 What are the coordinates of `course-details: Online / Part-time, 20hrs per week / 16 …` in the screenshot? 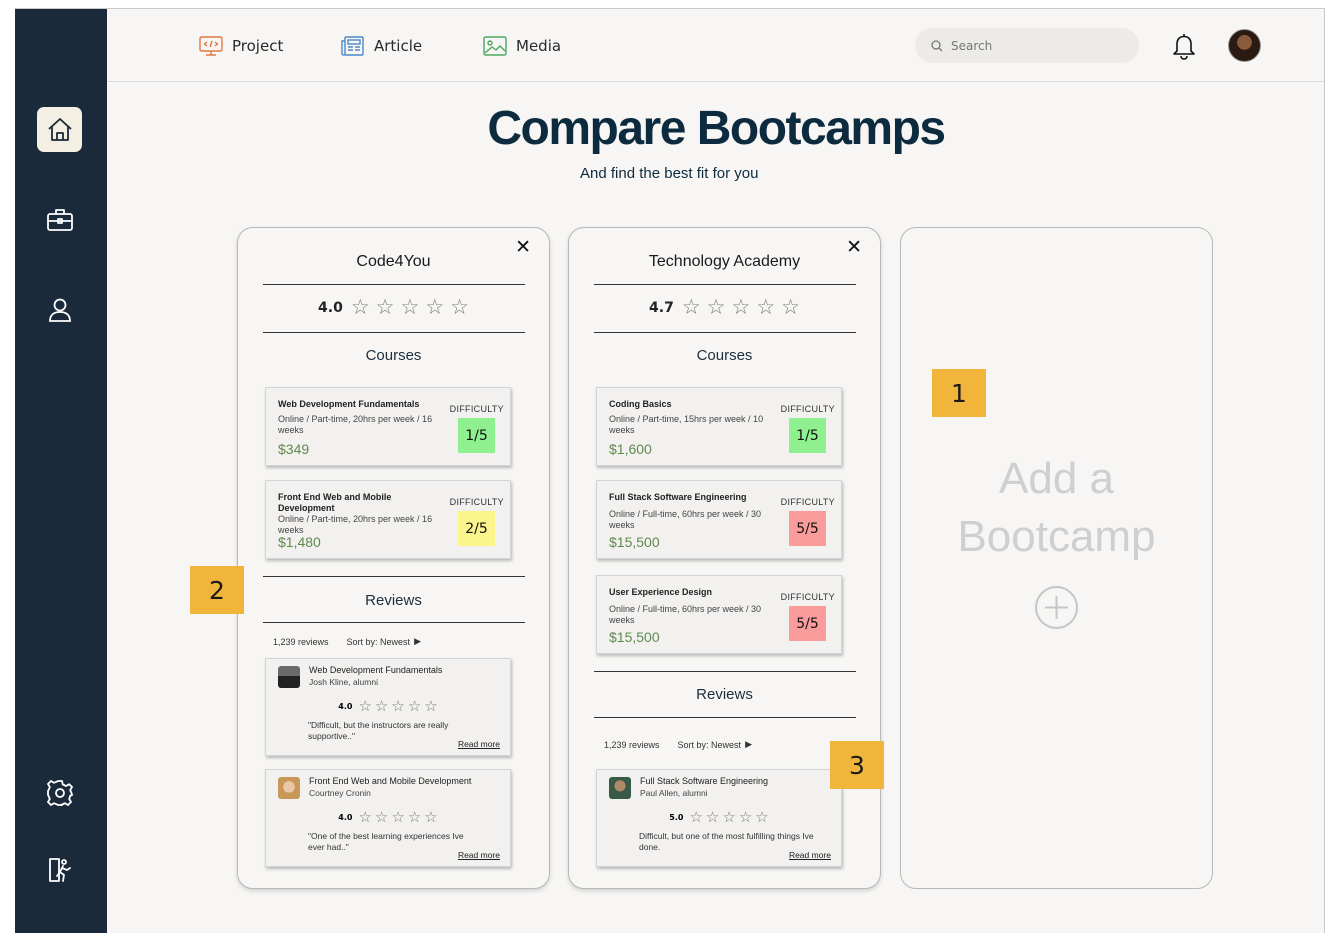 It's located at (355, 524).